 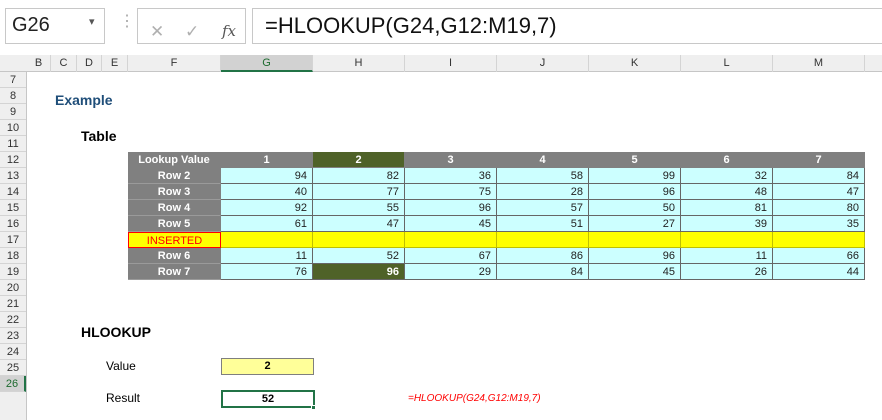 What do you see at coordinates (174, 224) in the screenshot?
I see `table-row-label: Row 5` at bounding box center [174, 224].